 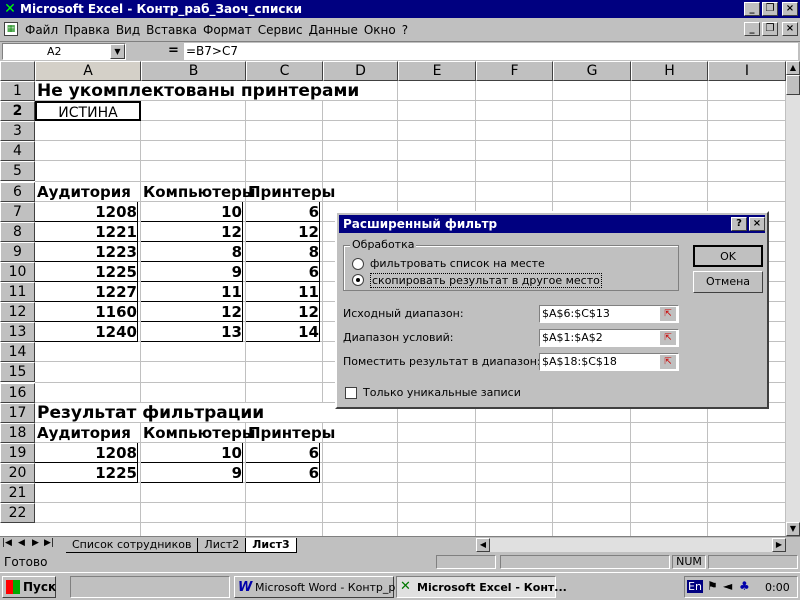 What do you see at coordinates (380, 30) in the screenshot?
I see `menu-item: Окно` at bounding box center [380, 30].